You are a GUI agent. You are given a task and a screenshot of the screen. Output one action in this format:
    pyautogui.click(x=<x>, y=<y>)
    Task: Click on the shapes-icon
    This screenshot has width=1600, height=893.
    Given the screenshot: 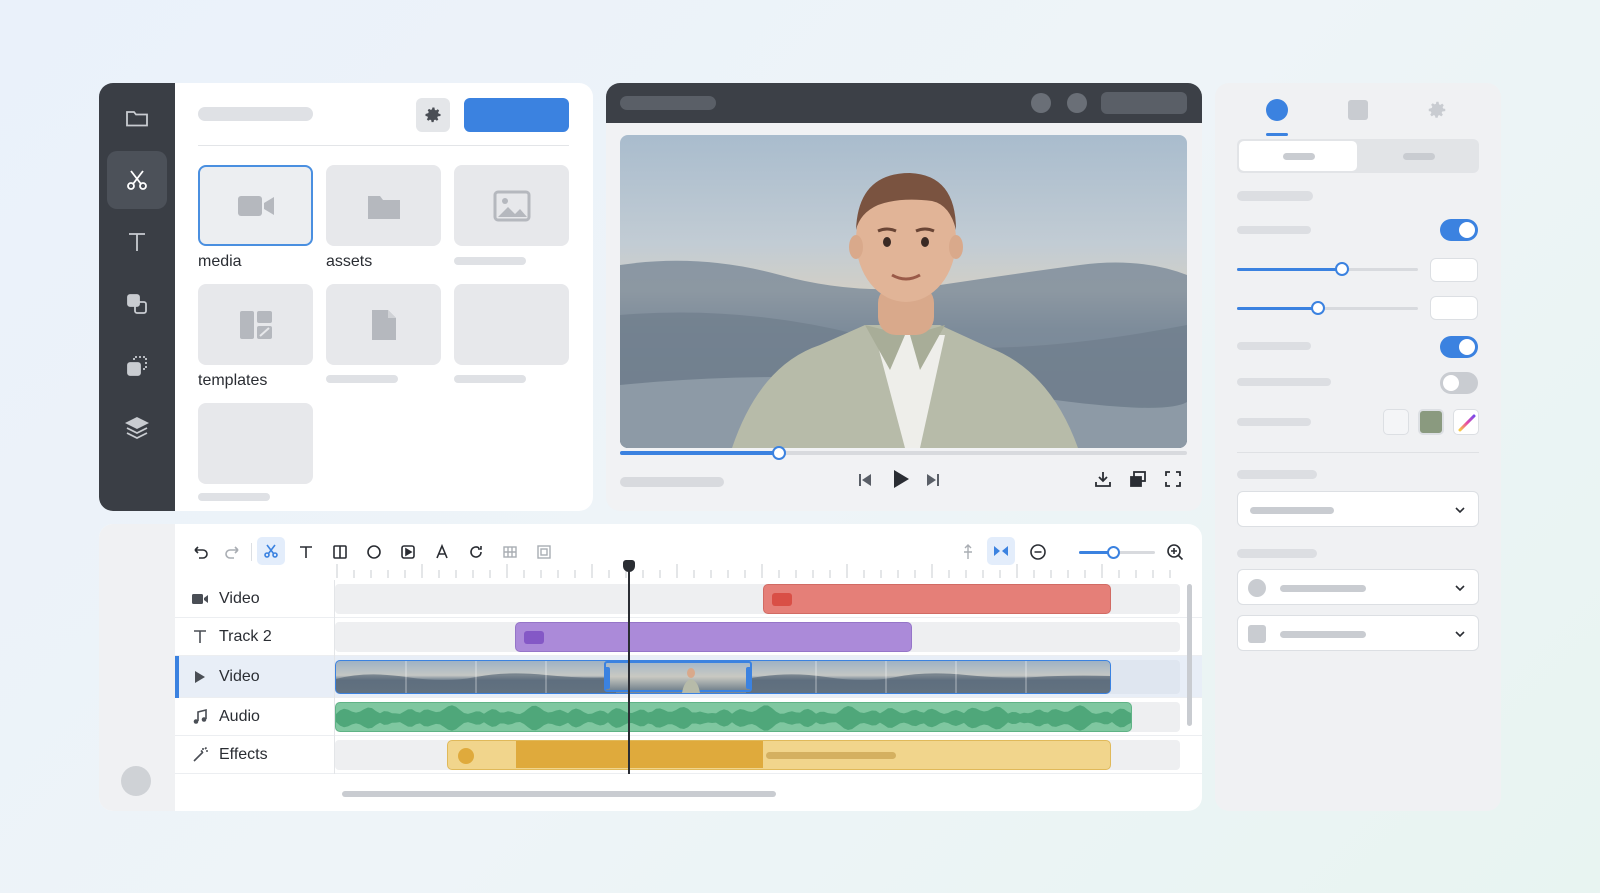 What is the action you would take?
    pyautogui.click(x=137, y=304)
    